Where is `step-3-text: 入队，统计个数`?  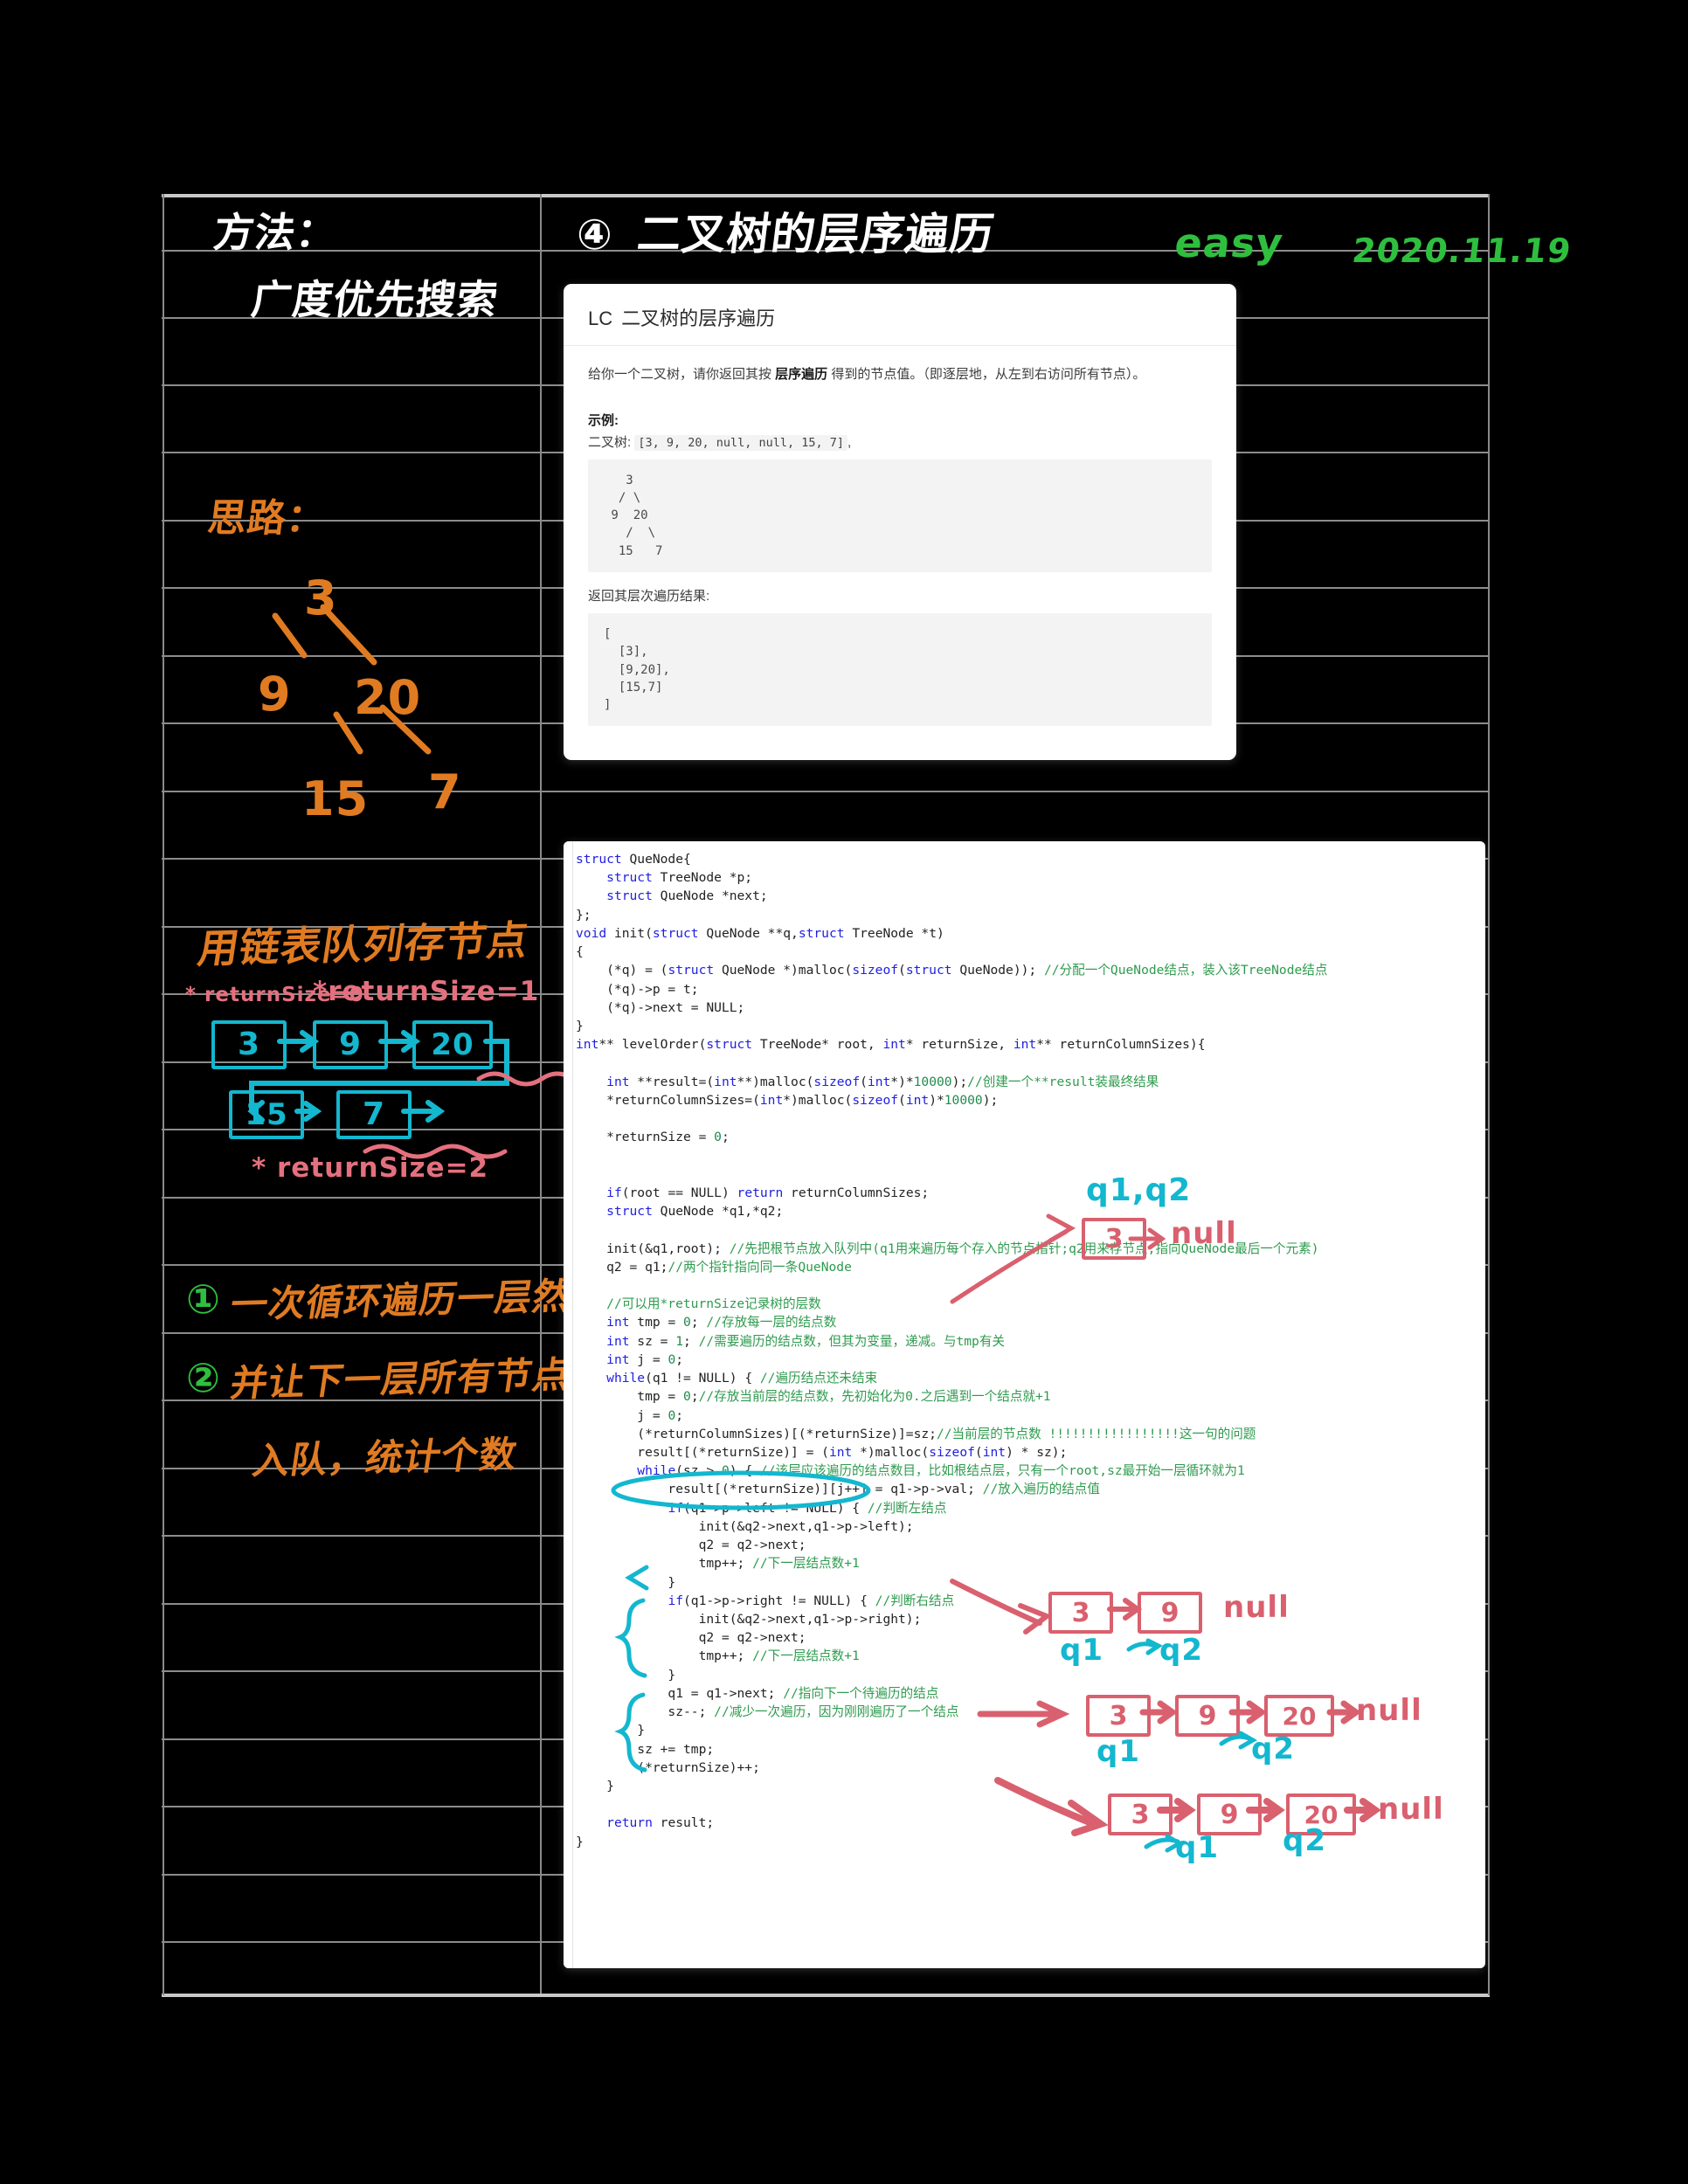 step-3-text: 入队，统计个数 is located at coordinates (385, 1457).